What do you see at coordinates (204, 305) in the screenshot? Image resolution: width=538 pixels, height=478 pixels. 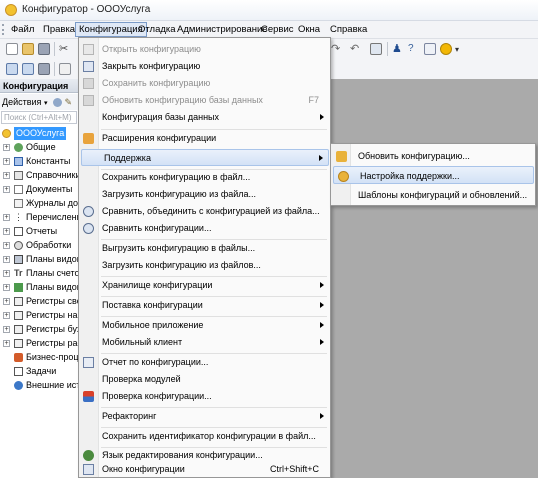 I see `menu-item-delivery: Поставка конфигурации` at bounding box center [204, 305].